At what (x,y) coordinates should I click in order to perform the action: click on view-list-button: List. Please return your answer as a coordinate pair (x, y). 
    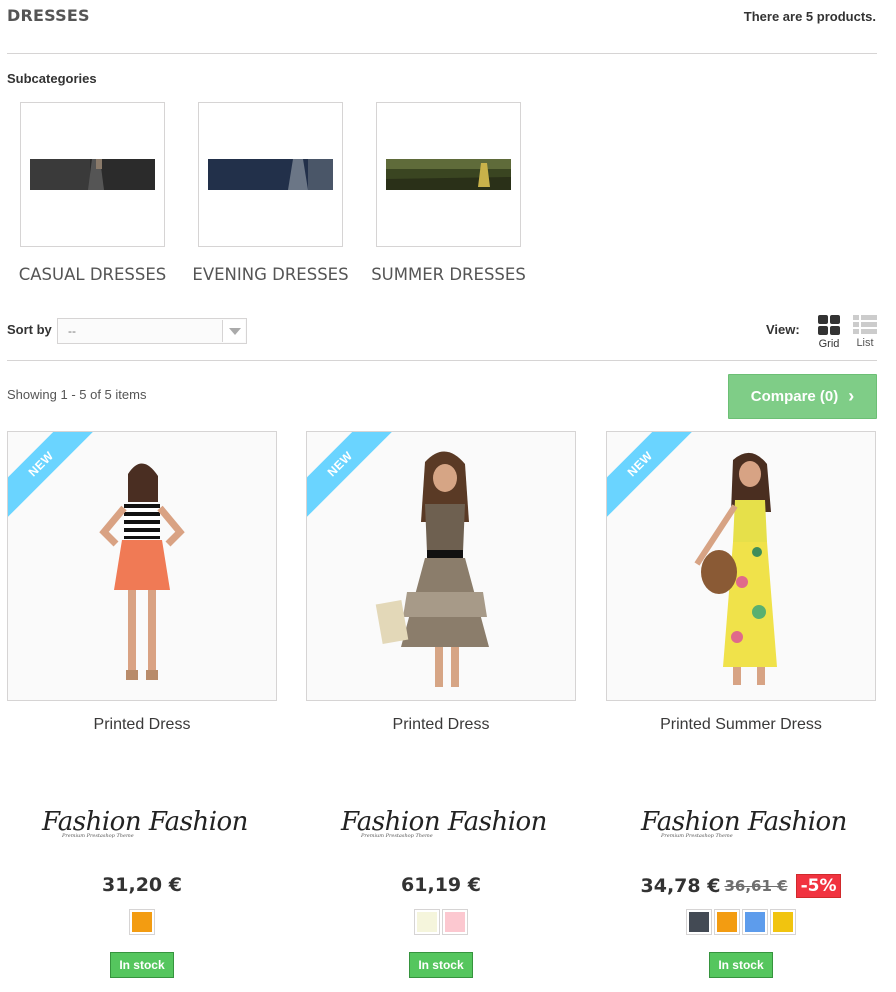
    Looking at the image, I should click on (865, 332).